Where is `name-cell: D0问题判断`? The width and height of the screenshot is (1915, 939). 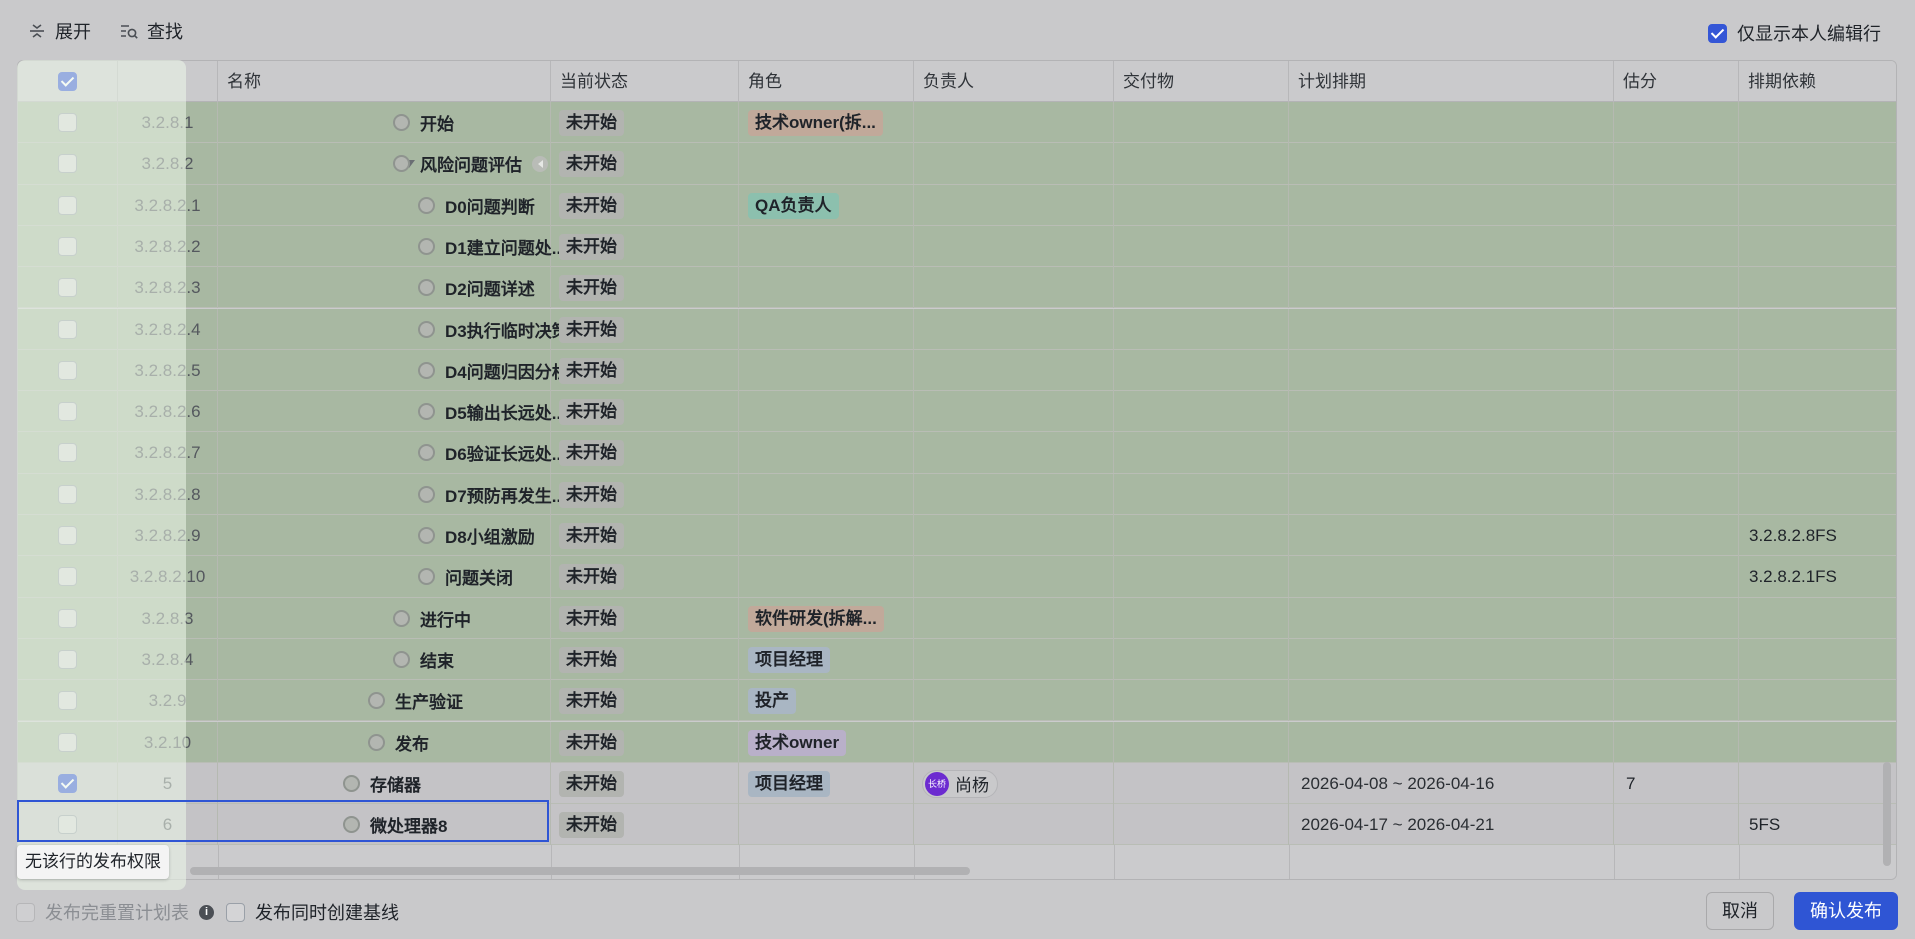
name-cell: D0问题判断 is located at coordinates (384, 205).